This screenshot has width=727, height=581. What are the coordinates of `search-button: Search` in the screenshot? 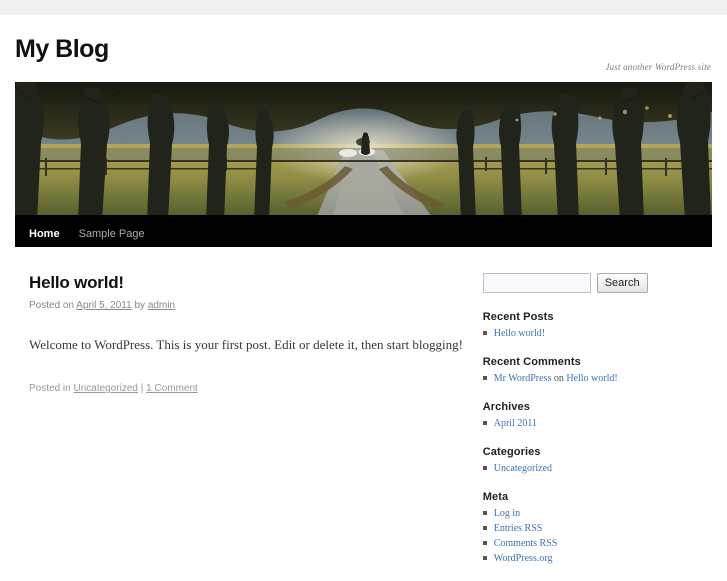 It's located at (622, 283).